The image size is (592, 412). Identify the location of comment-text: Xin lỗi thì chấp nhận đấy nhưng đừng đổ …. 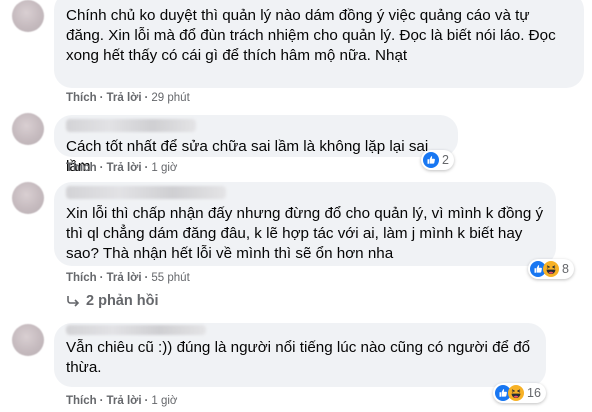
(307, 233).